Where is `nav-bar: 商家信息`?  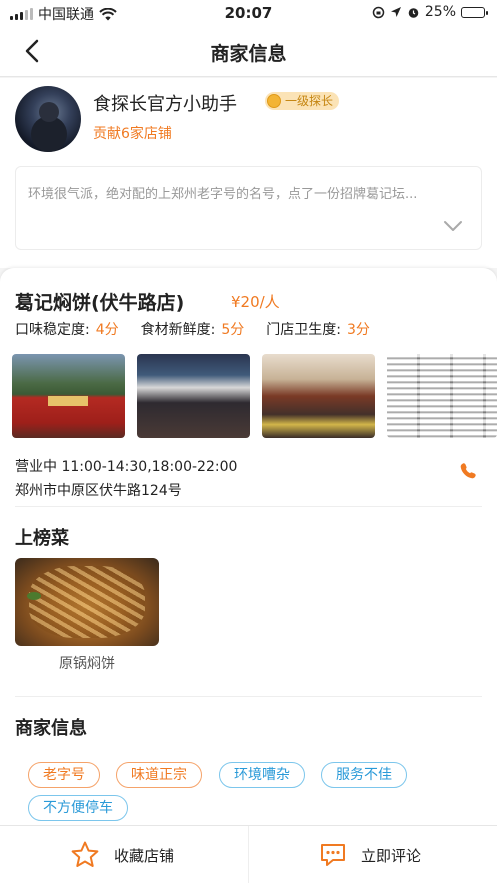 nav-bar: 商家信息 is located at coordinates (248, 51).